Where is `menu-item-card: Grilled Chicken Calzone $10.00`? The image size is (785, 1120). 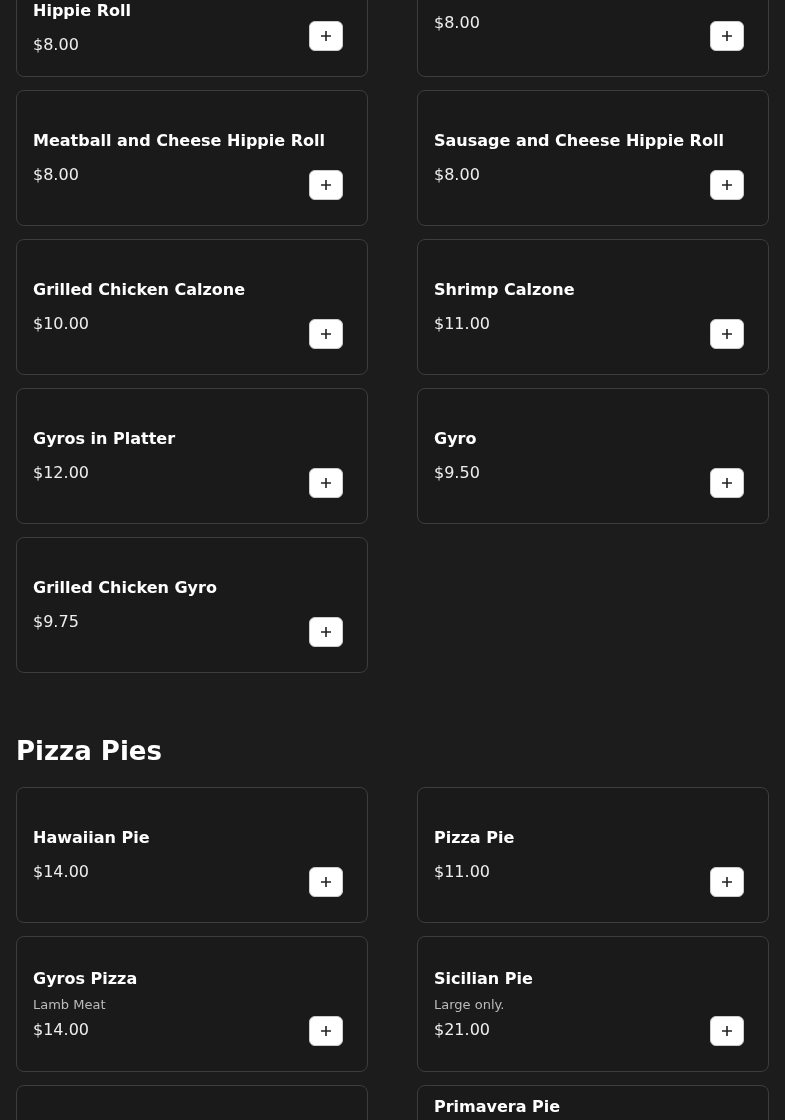
menu-item-card: Grilled Chicken Calzone $10.00 is located at coordinates (192, 307).